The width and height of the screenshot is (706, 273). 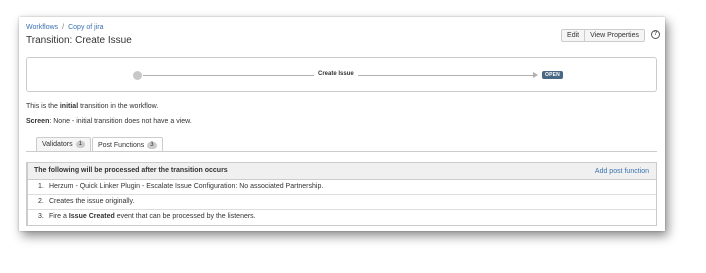 I want to click on tab-validators-label: Validators, so click(x=57, y=144).